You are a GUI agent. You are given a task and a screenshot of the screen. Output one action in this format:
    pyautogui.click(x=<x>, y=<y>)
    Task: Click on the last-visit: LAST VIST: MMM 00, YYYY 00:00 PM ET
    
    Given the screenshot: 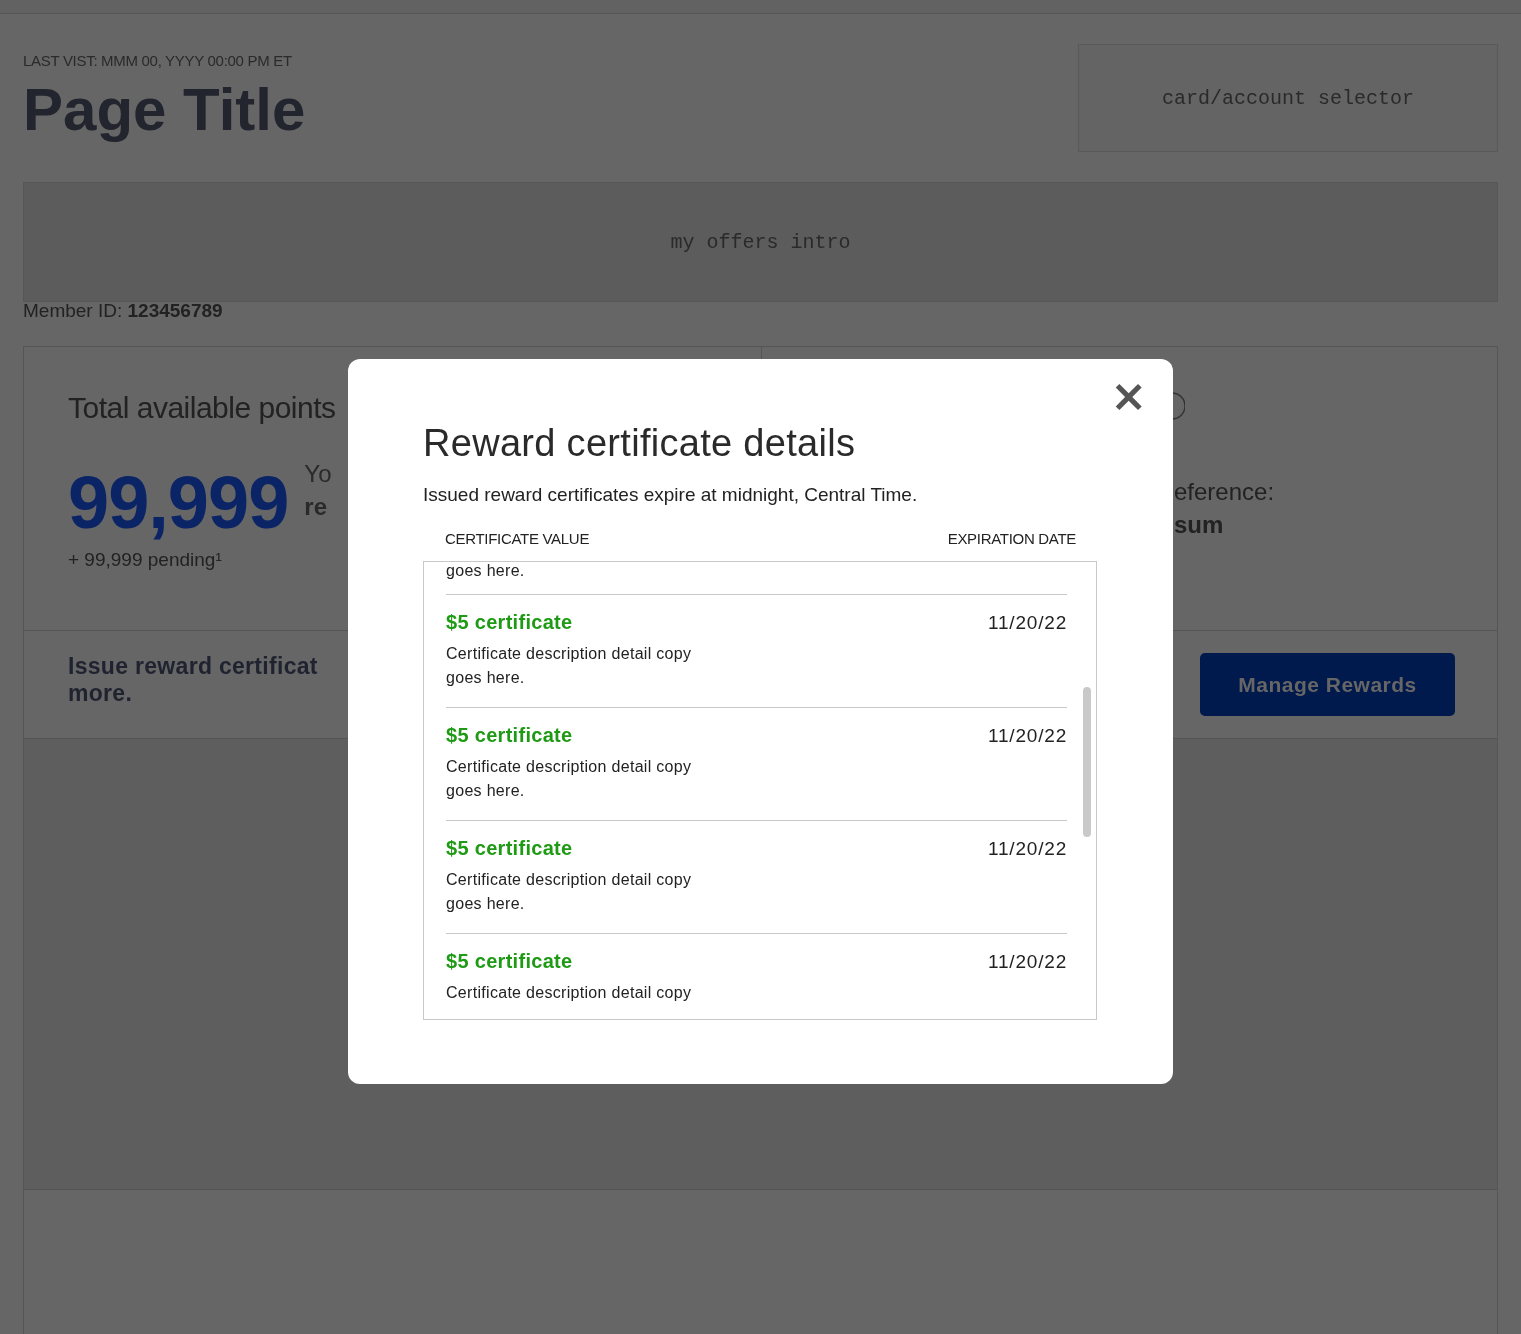 What is the action you would take?
    pyautogui.click(x=158, y=60)
    